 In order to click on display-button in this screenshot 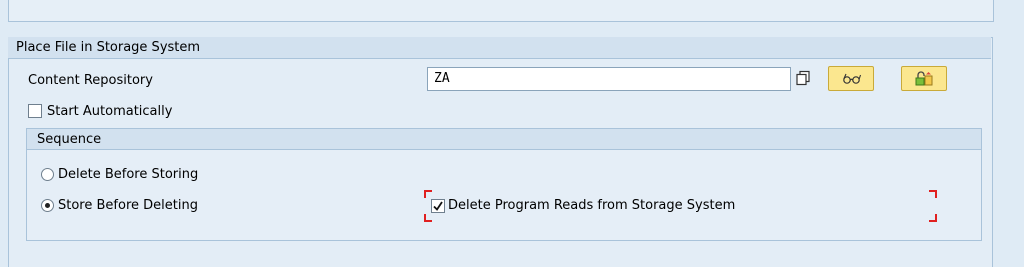, I will do `click(851, 78)`.